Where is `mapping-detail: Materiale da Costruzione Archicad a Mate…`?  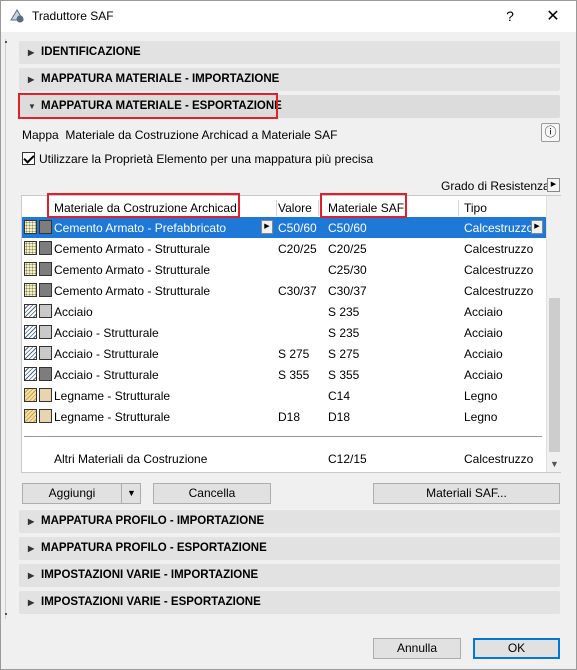 mapping-detail: Materiale da Costruzione Archicad a Mate… is located at coordinates (201, 135).